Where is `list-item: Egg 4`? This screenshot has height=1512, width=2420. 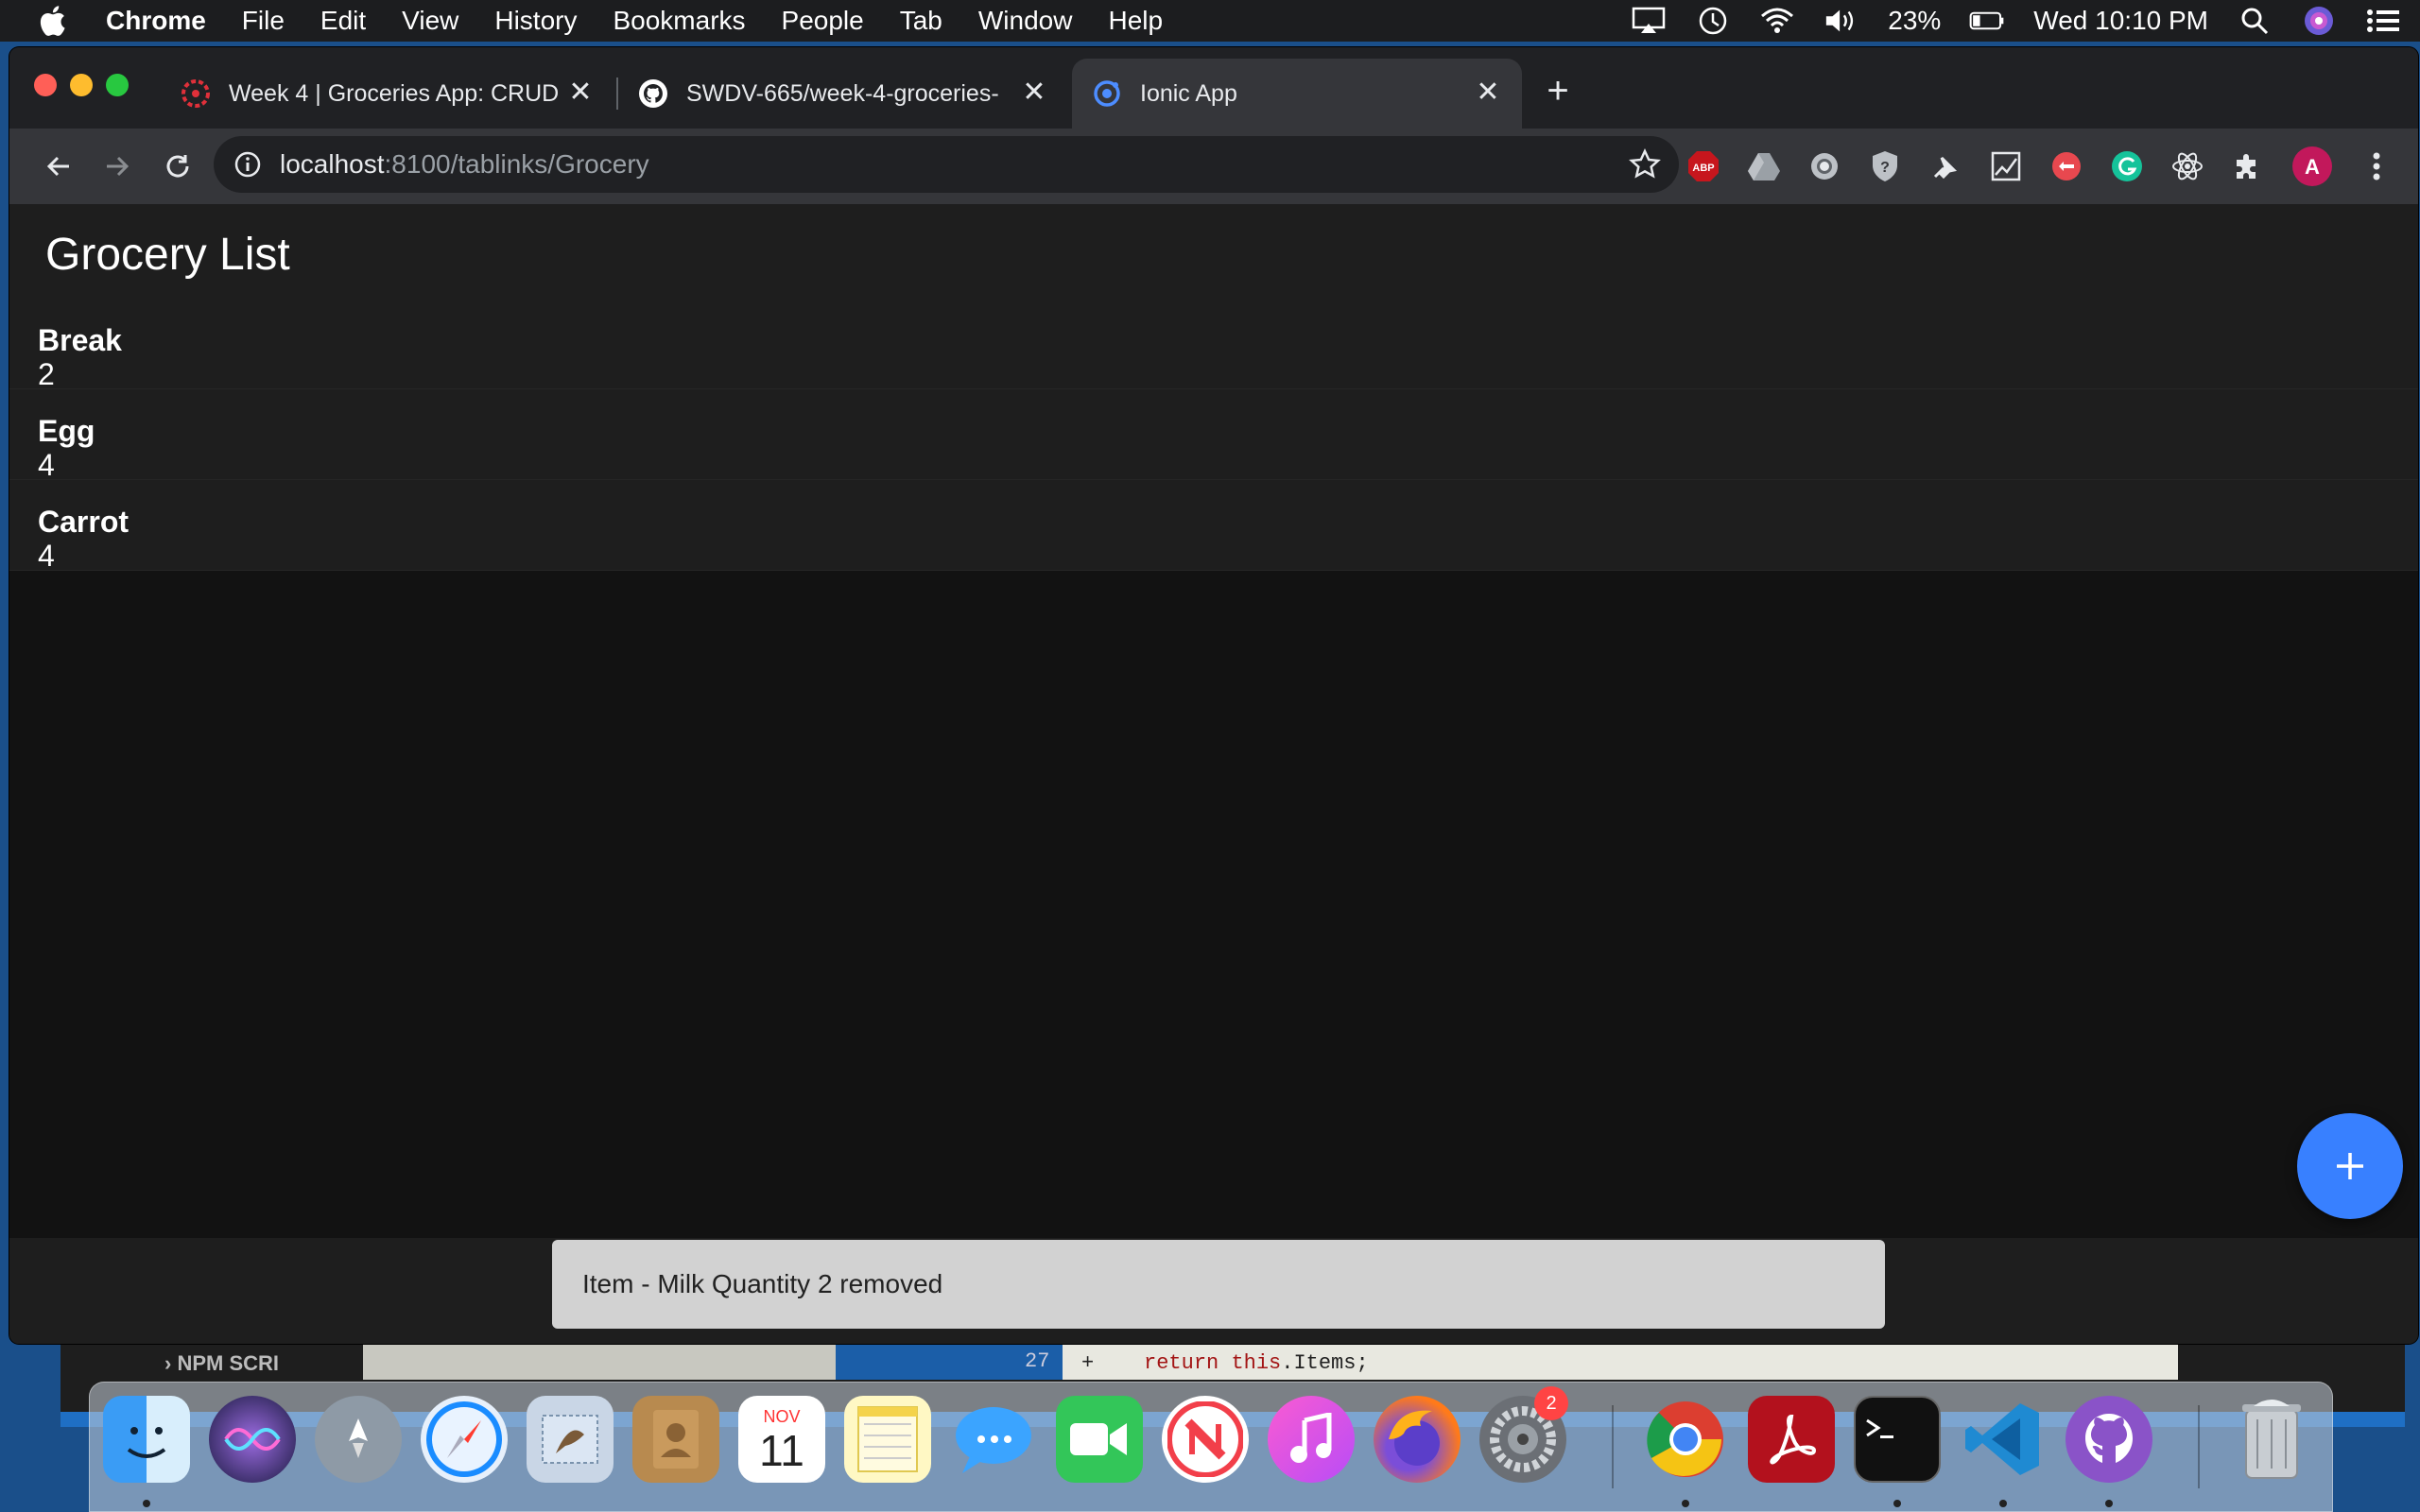
list-item: Egg 4 is located at coordinates (1213, 435).